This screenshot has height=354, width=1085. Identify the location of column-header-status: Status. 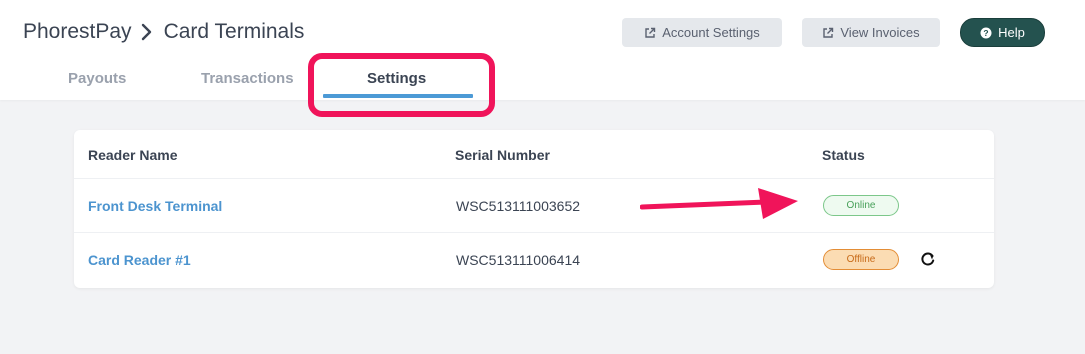
(843, 155).